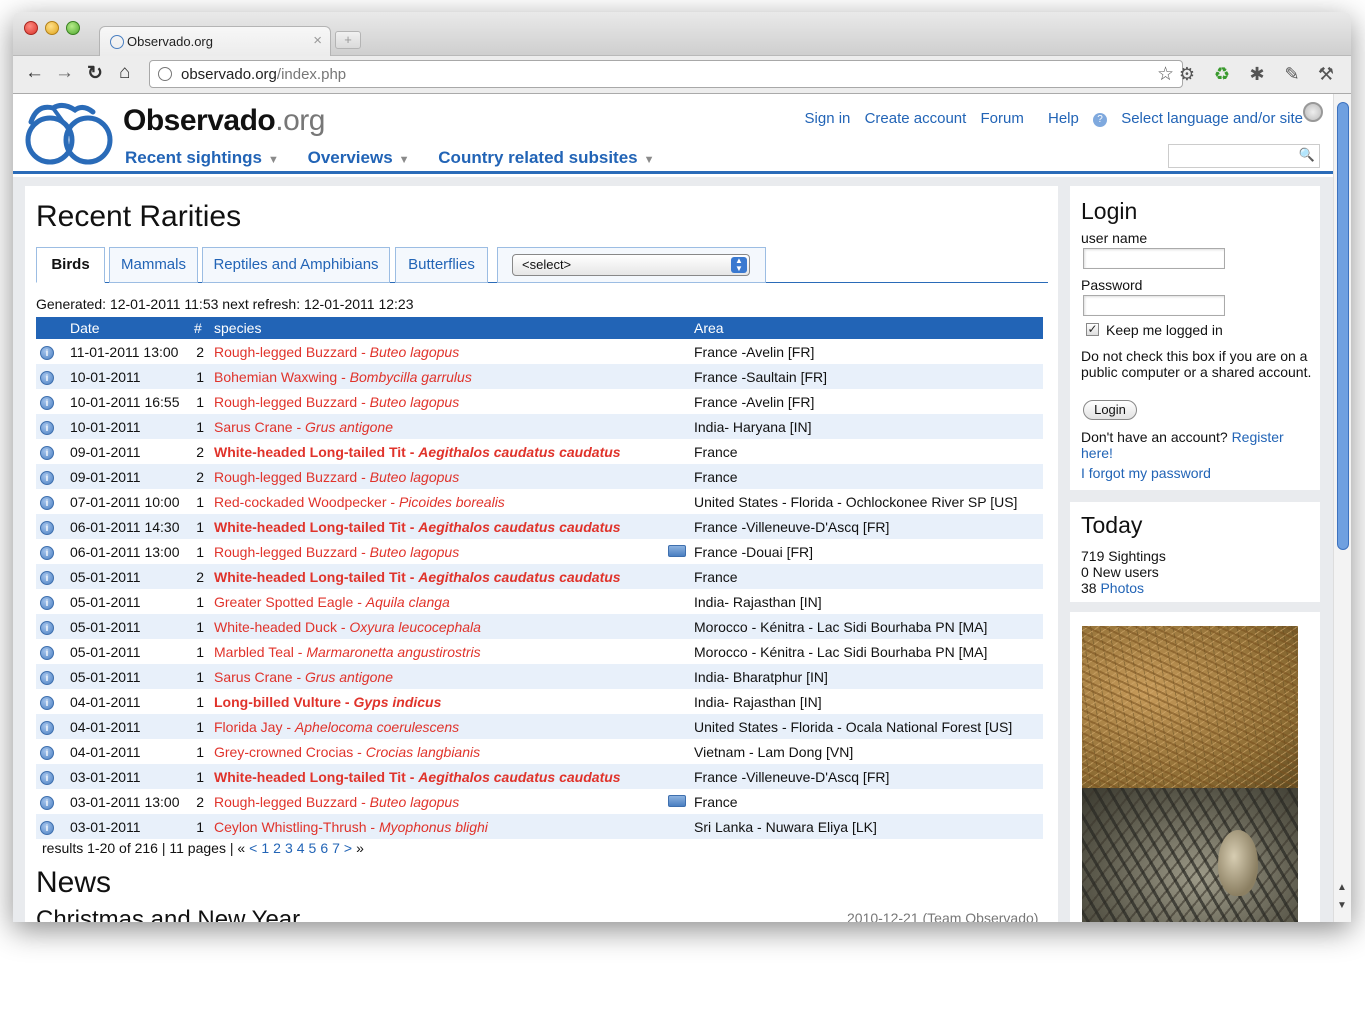 Image resolution: width=1365 pixels, height=1024 pixels. Describe the element at coordinates (916, 118) in the screenshot. I see `create-account-link: Create account` at that location.